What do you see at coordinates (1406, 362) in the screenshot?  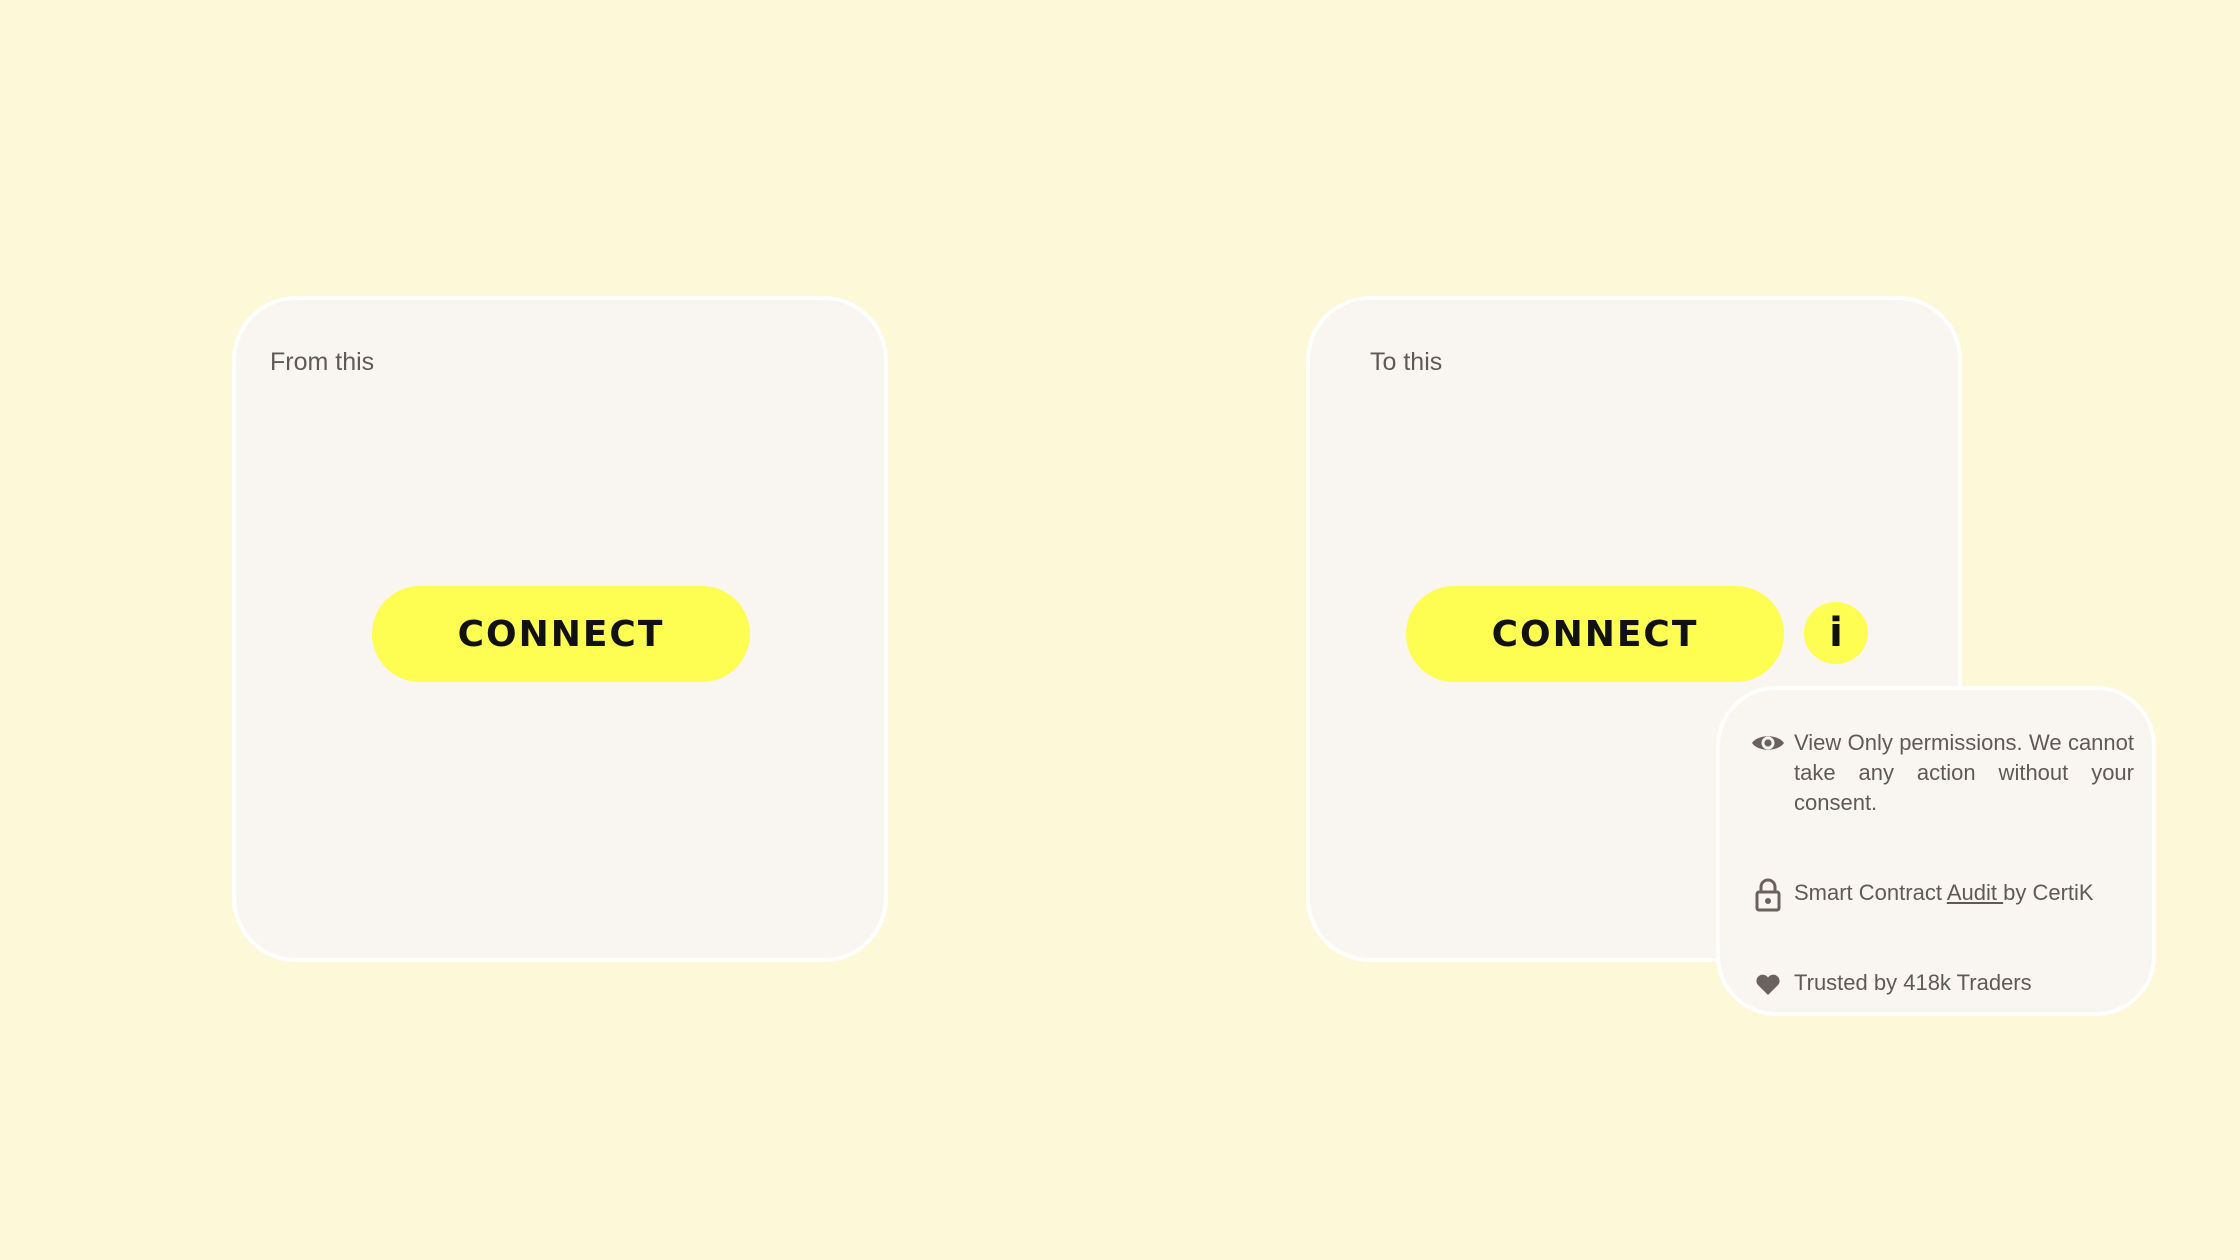 I see `after-card-label: To this` at bounding box center [1406, 362].